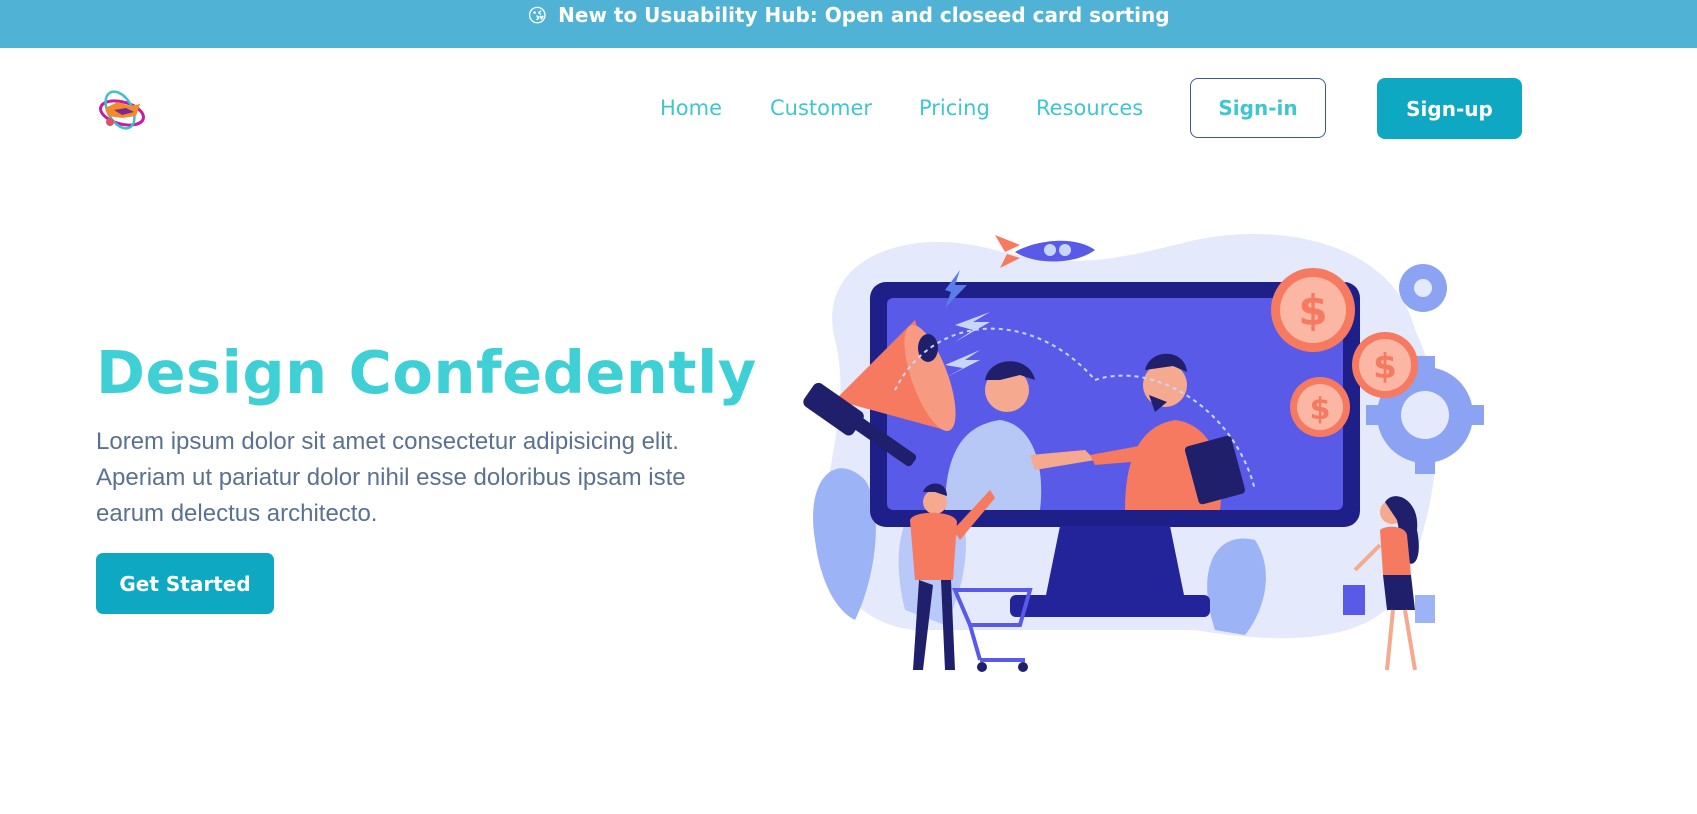 The image size is (1697, 814). Describe the element at coordinates (691, 108) in the screenshot. I see `nav-item-home: Home` at that location.